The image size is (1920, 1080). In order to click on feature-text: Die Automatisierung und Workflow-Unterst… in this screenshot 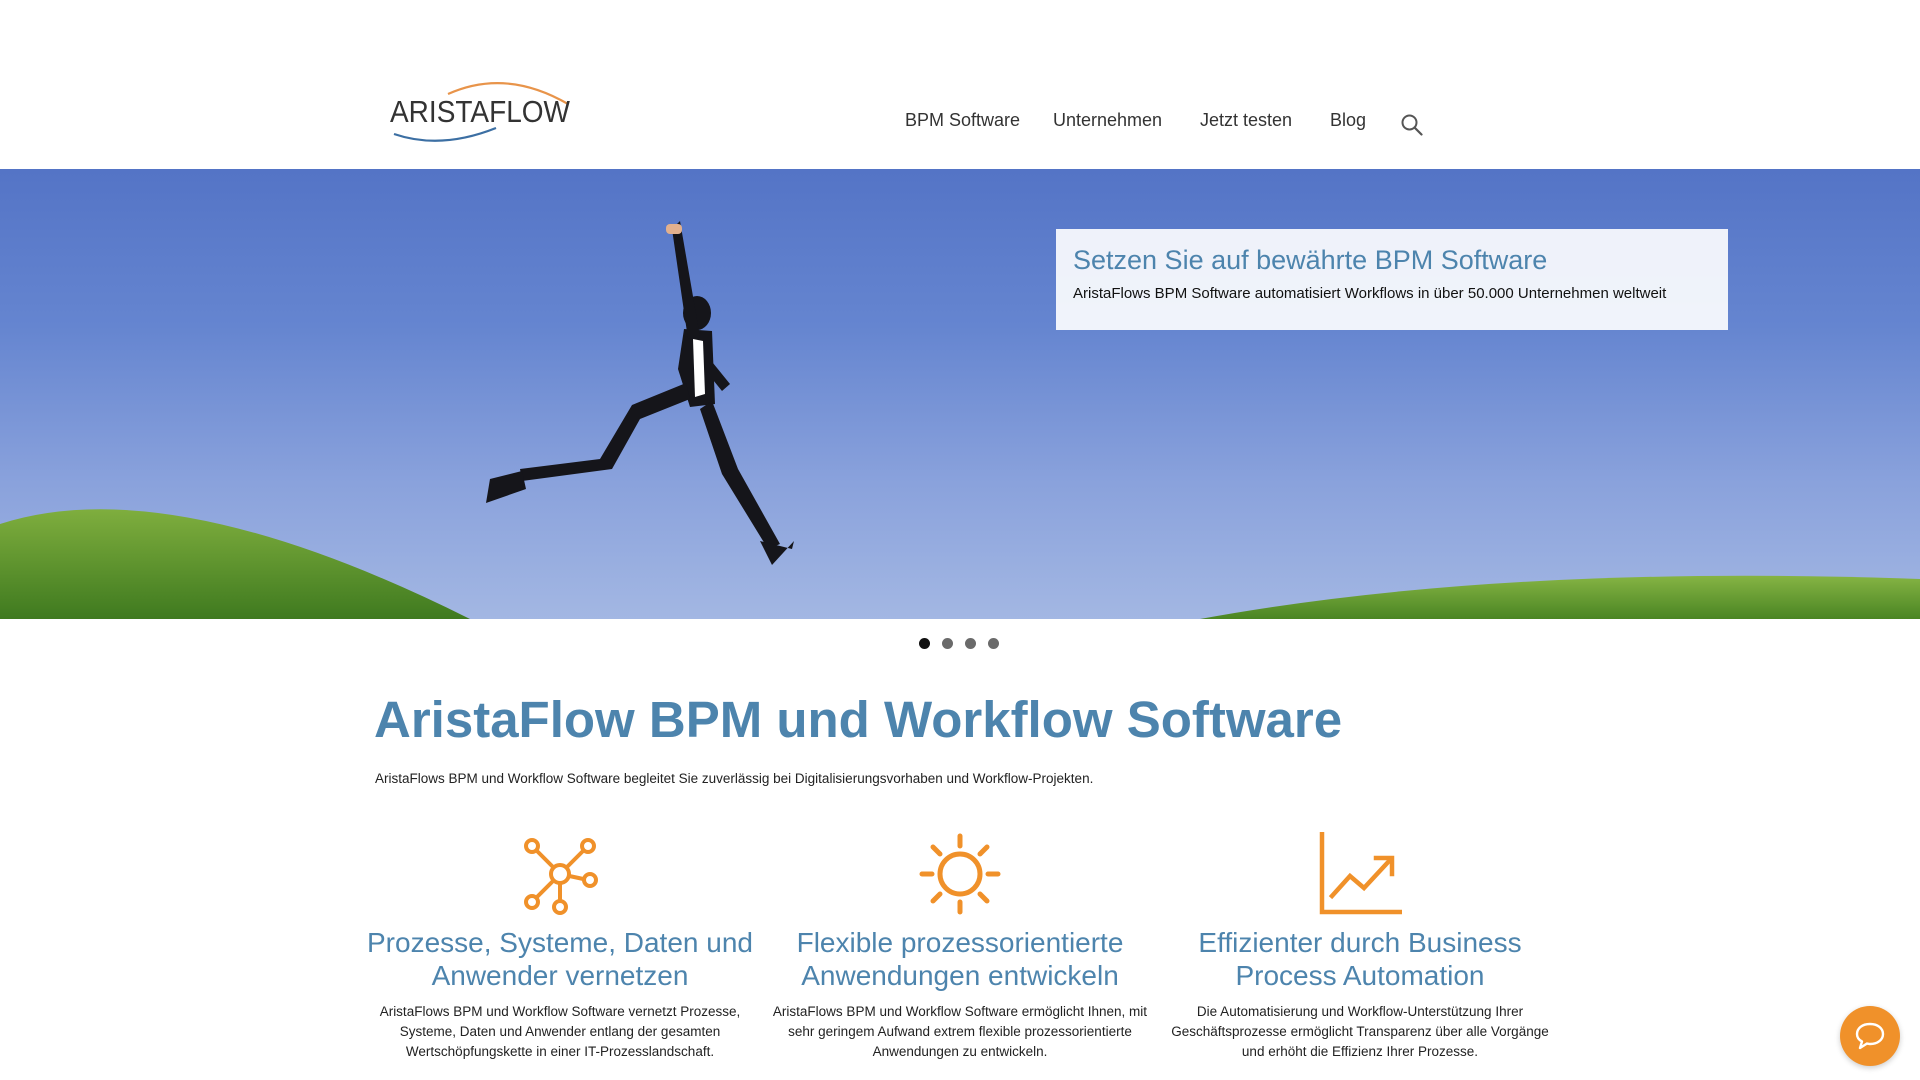, I will do `click(1360, 1031)`.